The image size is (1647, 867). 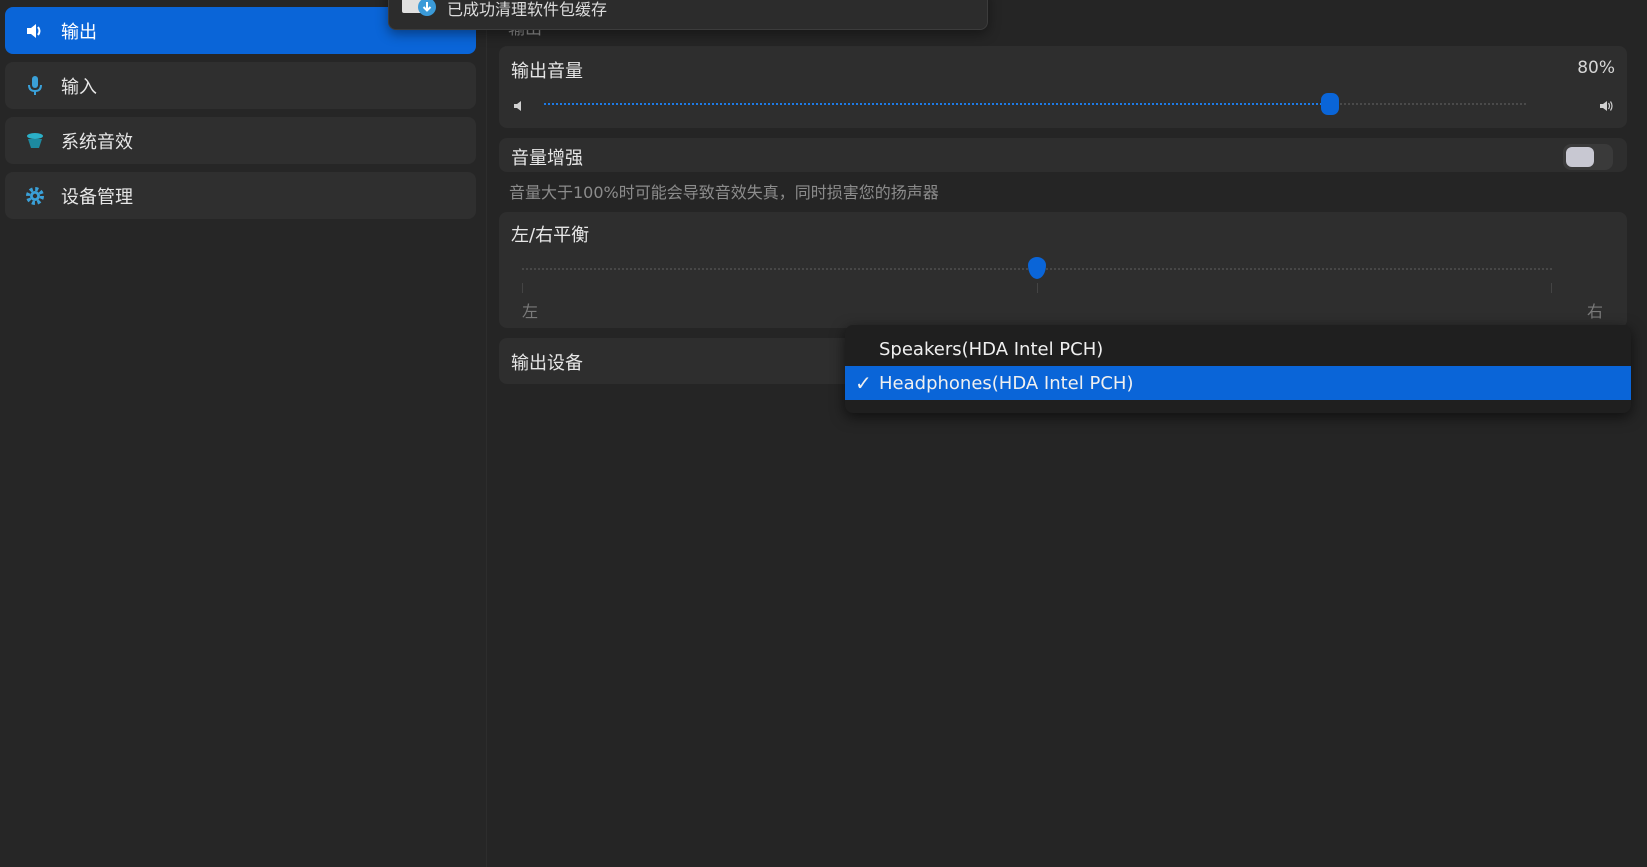 What do you see at coordinates (240, 85) in the screenshot?
I see `sidebar-item-input: 输入` at bounding box center [240, 85].